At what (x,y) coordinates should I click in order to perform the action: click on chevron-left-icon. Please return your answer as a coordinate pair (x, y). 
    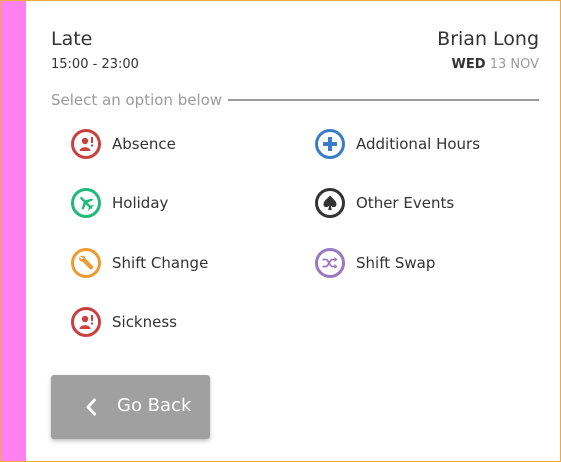
    Looking at the image, I should click on (91, 407).